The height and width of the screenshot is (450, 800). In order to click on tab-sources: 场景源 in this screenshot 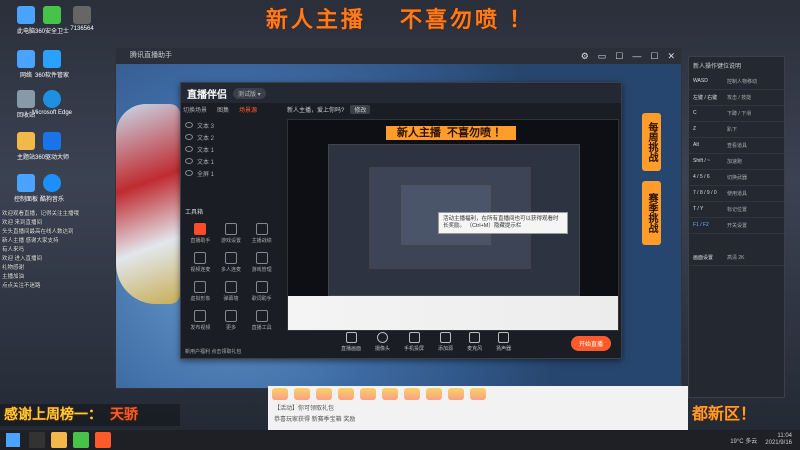, I will do `click(248, 109)`.